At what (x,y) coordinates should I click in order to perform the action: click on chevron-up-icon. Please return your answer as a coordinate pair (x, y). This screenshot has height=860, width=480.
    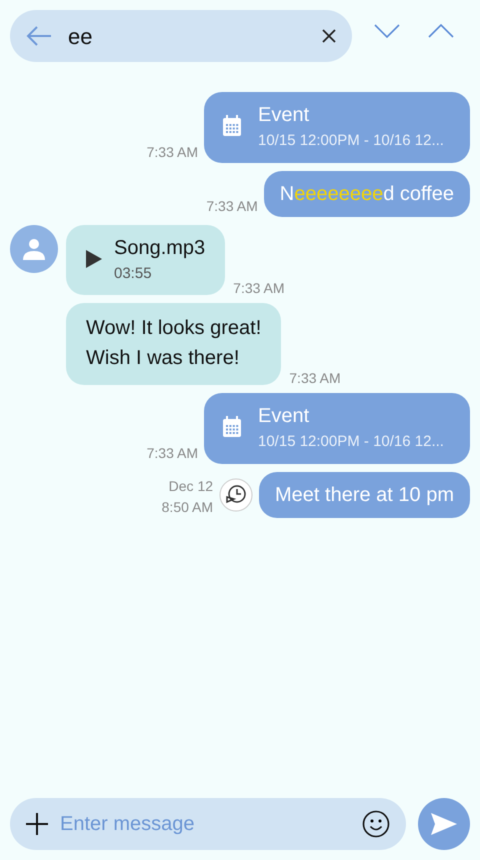
    Looking at the image, I should click on (441, 31).